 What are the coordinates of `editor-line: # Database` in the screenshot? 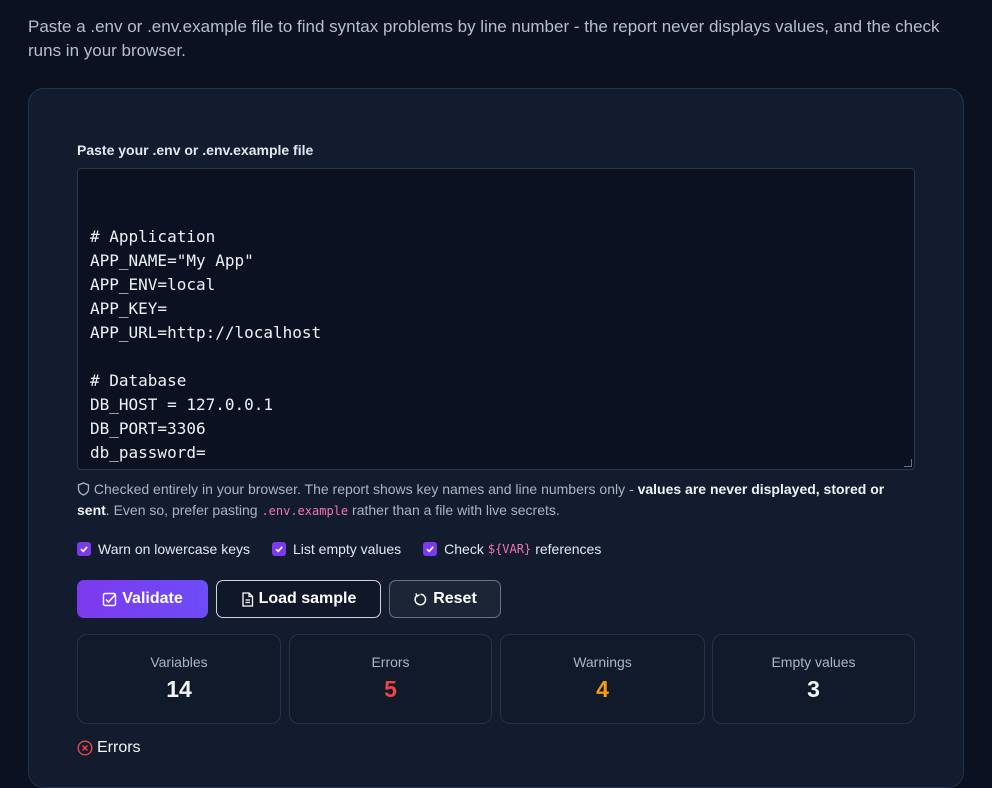 It's located at (138, 380).